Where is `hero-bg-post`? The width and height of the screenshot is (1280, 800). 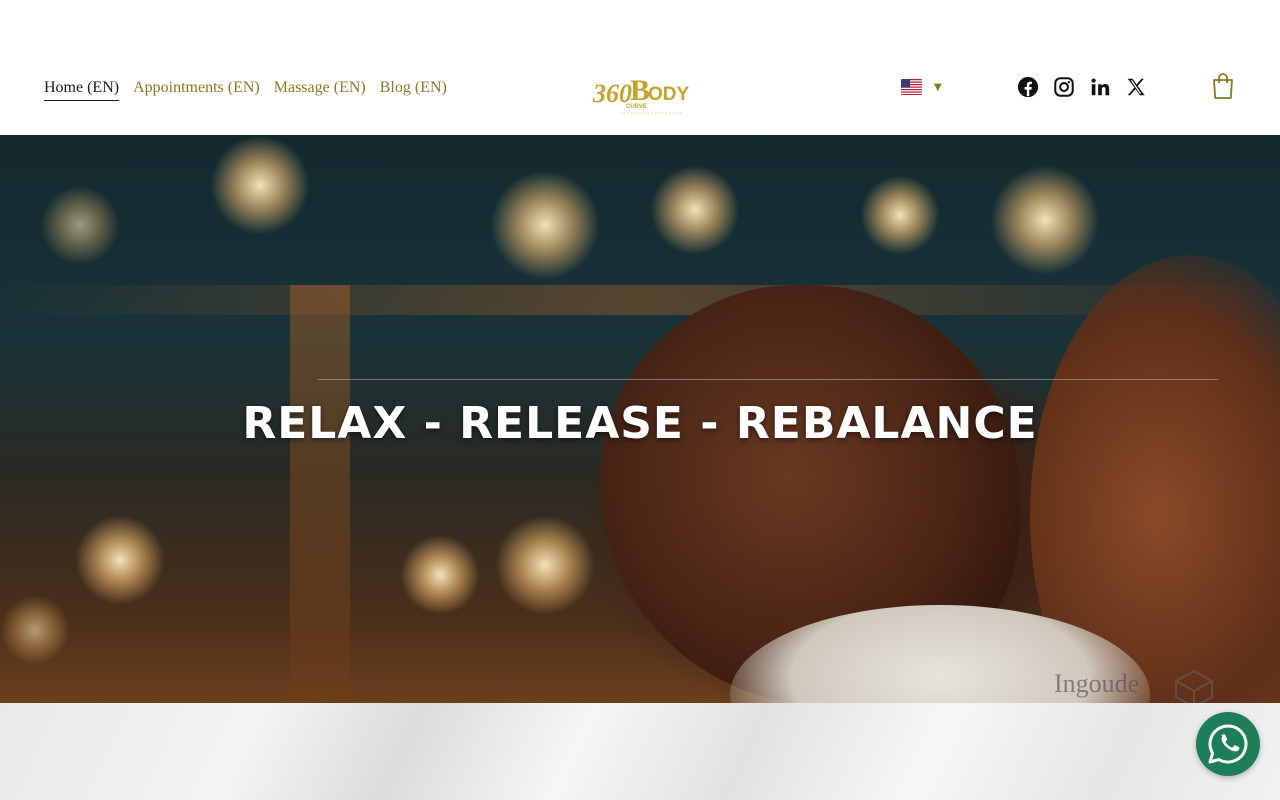
hero-bg-post is located at coordinates (320, 494).